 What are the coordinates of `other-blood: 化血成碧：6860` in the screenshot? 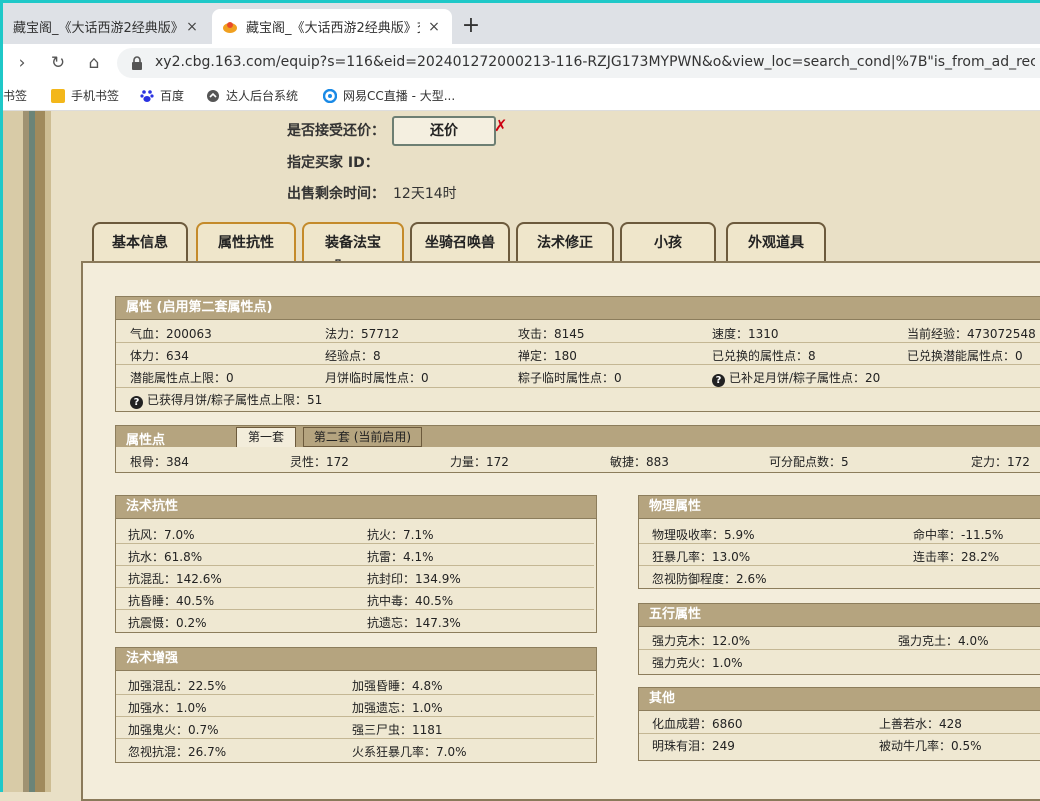 It's located at (697, 724).